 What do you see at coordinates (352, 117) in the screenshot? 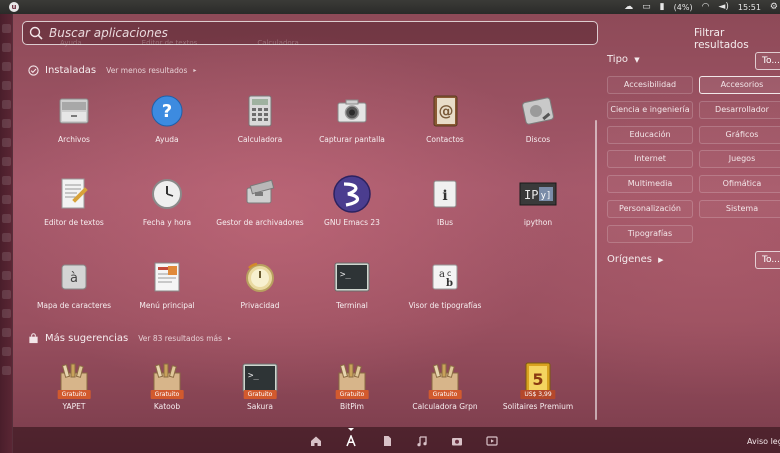
I see `app-tile: Capturar pantalla` at bounding box center [352, 117].